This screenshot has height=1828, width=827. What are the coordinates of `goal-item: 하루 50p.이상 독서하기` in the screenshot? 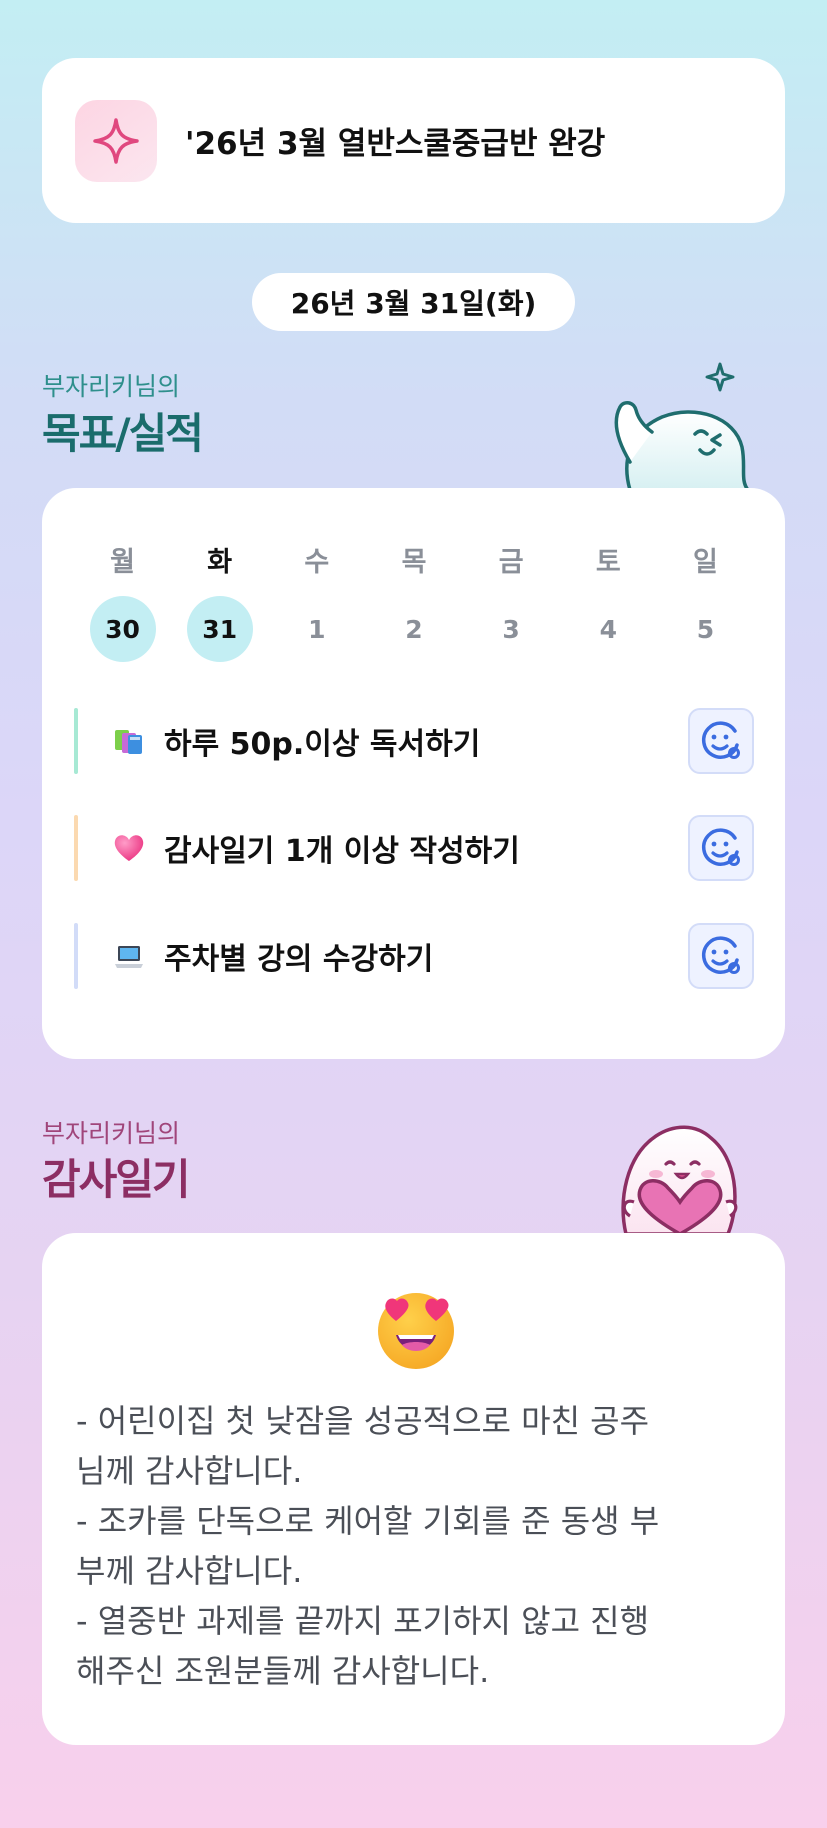 It's located at (414, 741).